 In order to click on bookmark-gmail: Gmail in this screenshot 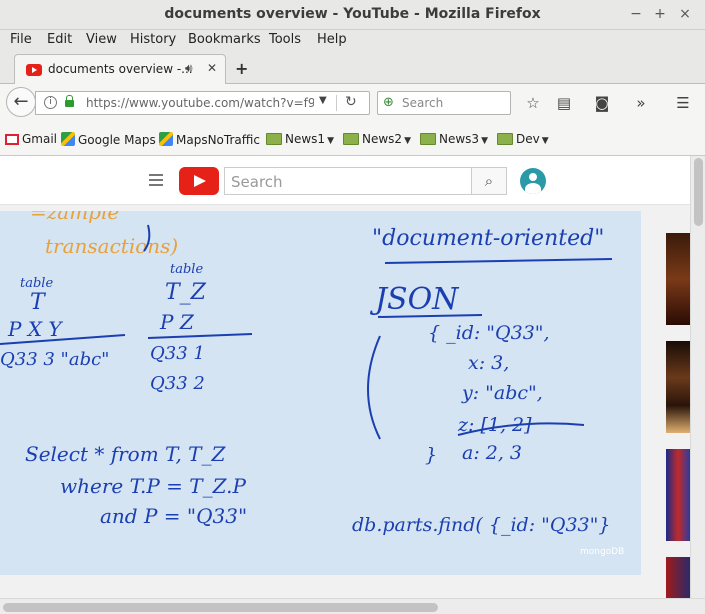, I will do `click(31, 139)`.